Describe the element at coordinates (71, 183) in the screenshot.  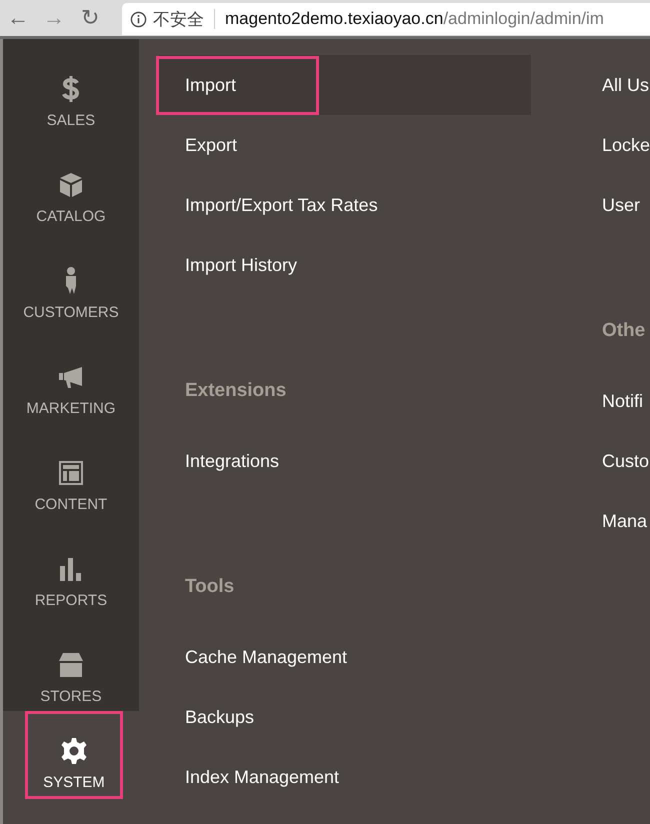
I see `sidebar-item: CATALOG` at that location.